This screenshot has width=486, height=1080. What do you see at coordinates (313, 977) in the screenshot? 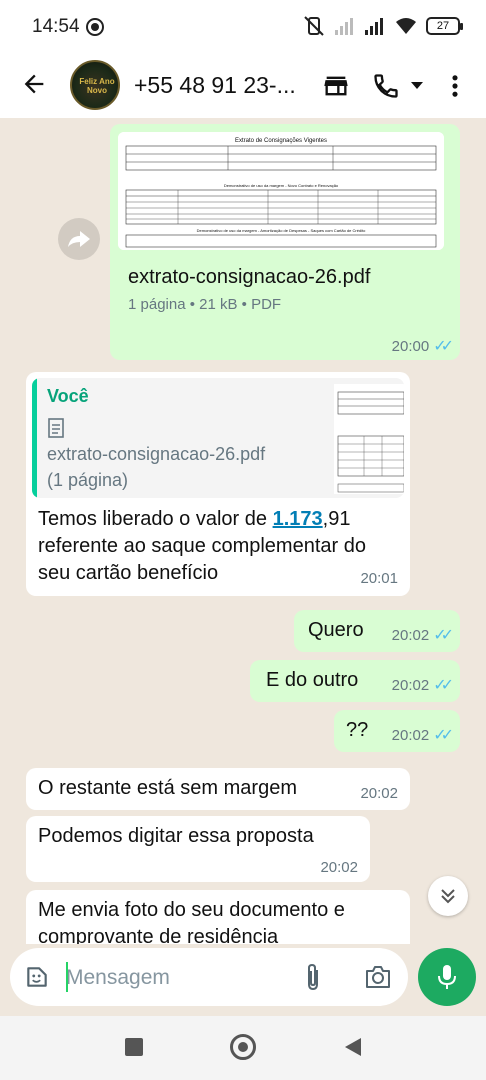
I see `paperclip-icon` at bounding box center [313, 977].